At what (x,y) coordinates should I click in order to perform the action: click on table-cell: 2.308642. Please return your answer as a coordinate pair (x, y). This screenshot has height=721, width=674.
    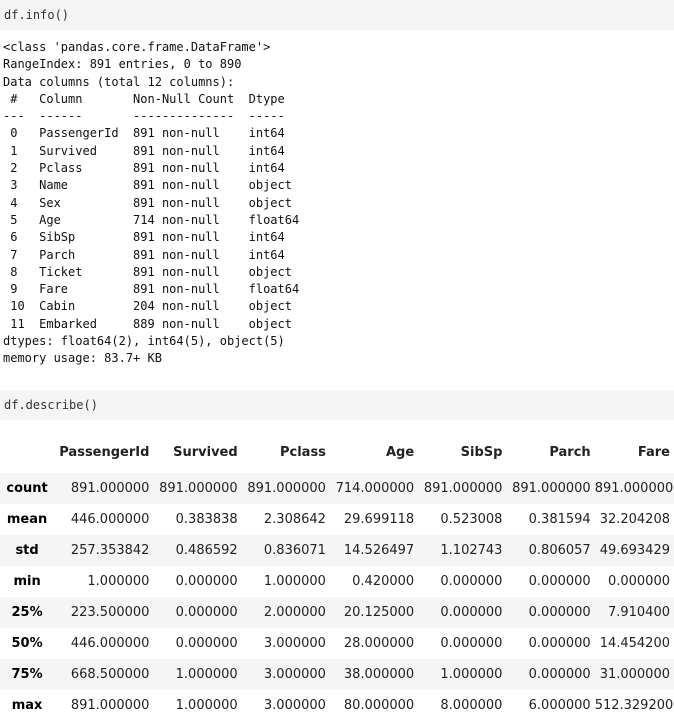
    Looking at the image, I should click on (294, 519).